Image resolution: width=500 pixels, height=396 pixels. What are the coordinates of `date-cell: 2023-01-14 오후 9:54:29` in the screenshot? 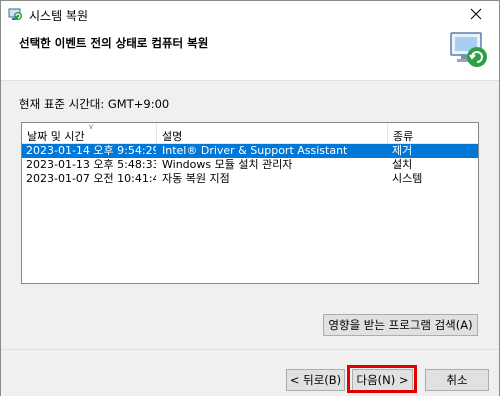 It's located at (91, 150).